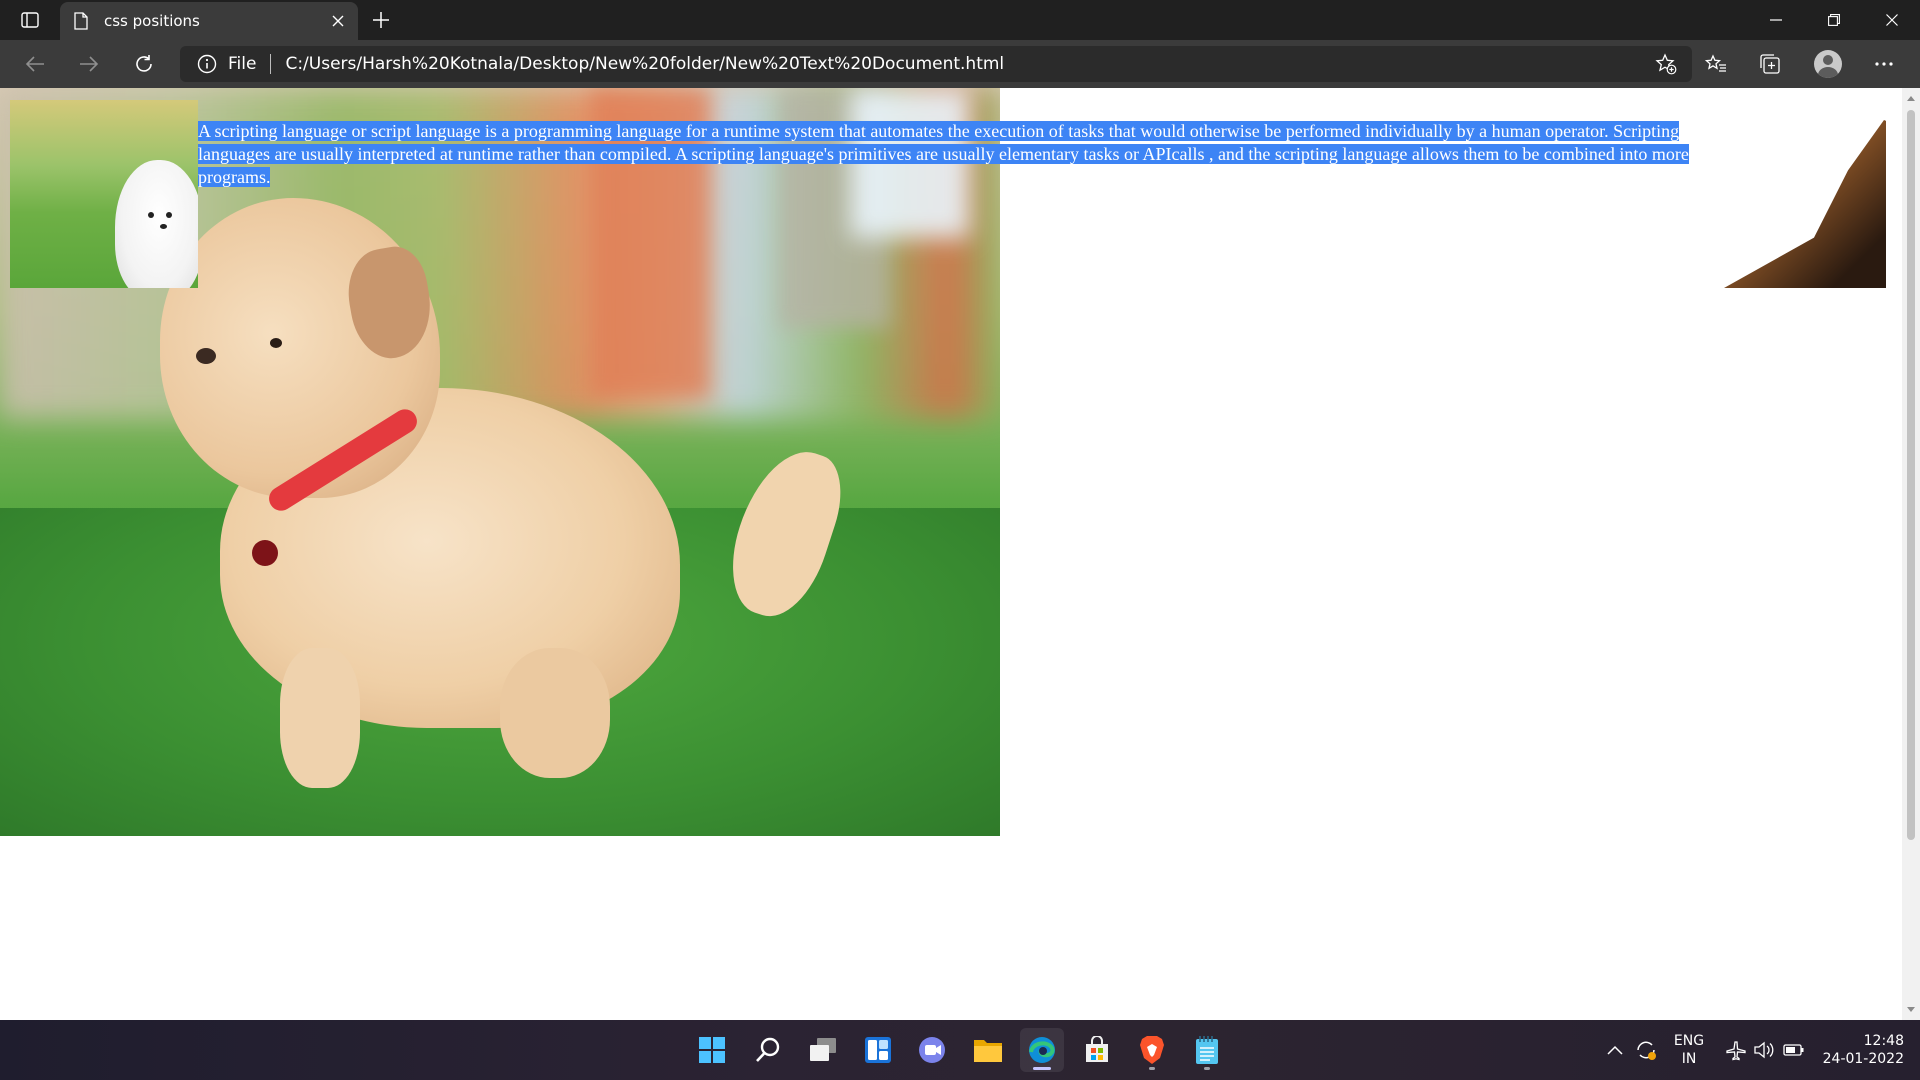 The height and width of the screenshot is (1080, 1920). Describe the element at coordinates (1716, 64) in the screenshot. I see `favorites-icon` at that location.